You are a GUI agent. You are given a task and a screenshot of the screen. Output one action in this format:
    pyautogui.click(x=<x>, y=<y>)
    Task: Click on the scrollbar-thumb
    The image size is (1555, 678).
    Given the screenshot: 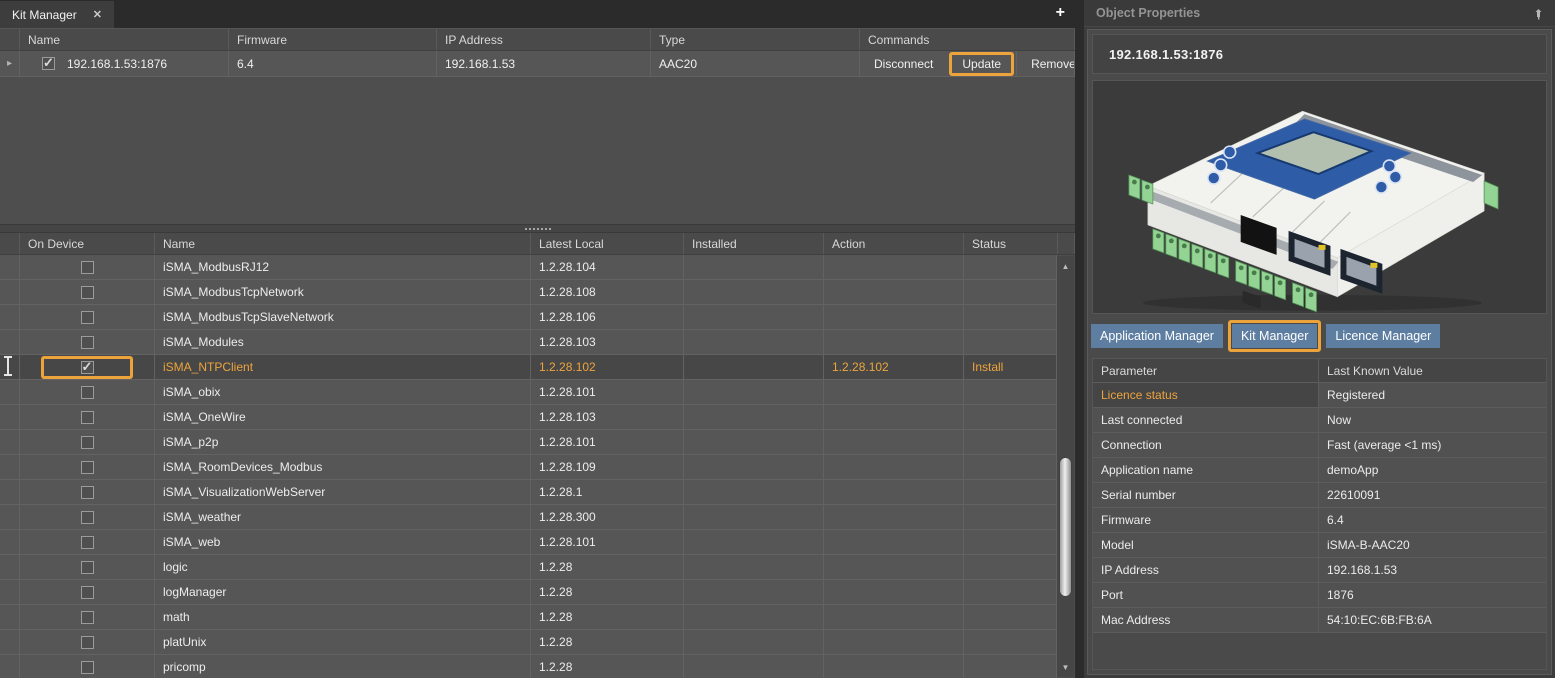 What is the action you would take?
    pyautogui.click(x=1065, y=527)
    